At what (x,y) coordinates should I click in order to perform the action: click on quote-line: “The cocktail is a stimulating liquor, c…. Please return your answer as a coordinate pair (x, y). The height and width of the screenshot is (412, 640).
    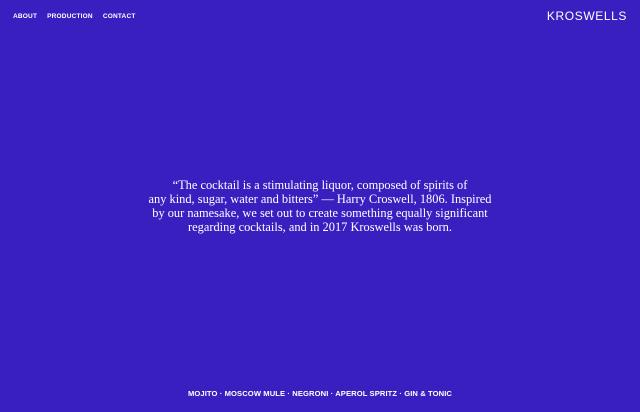
    Looking at the image, I should click on (320, 185).